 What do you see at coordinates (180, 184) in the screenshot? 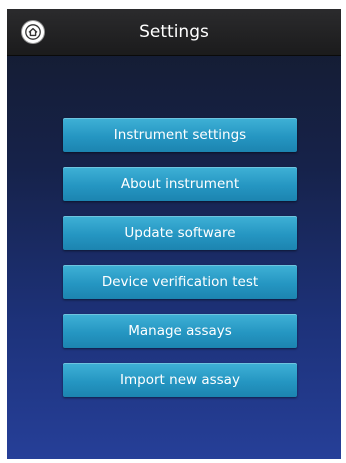
I see `about-instrument-button: About instrument` at bounding box center [180, 184].